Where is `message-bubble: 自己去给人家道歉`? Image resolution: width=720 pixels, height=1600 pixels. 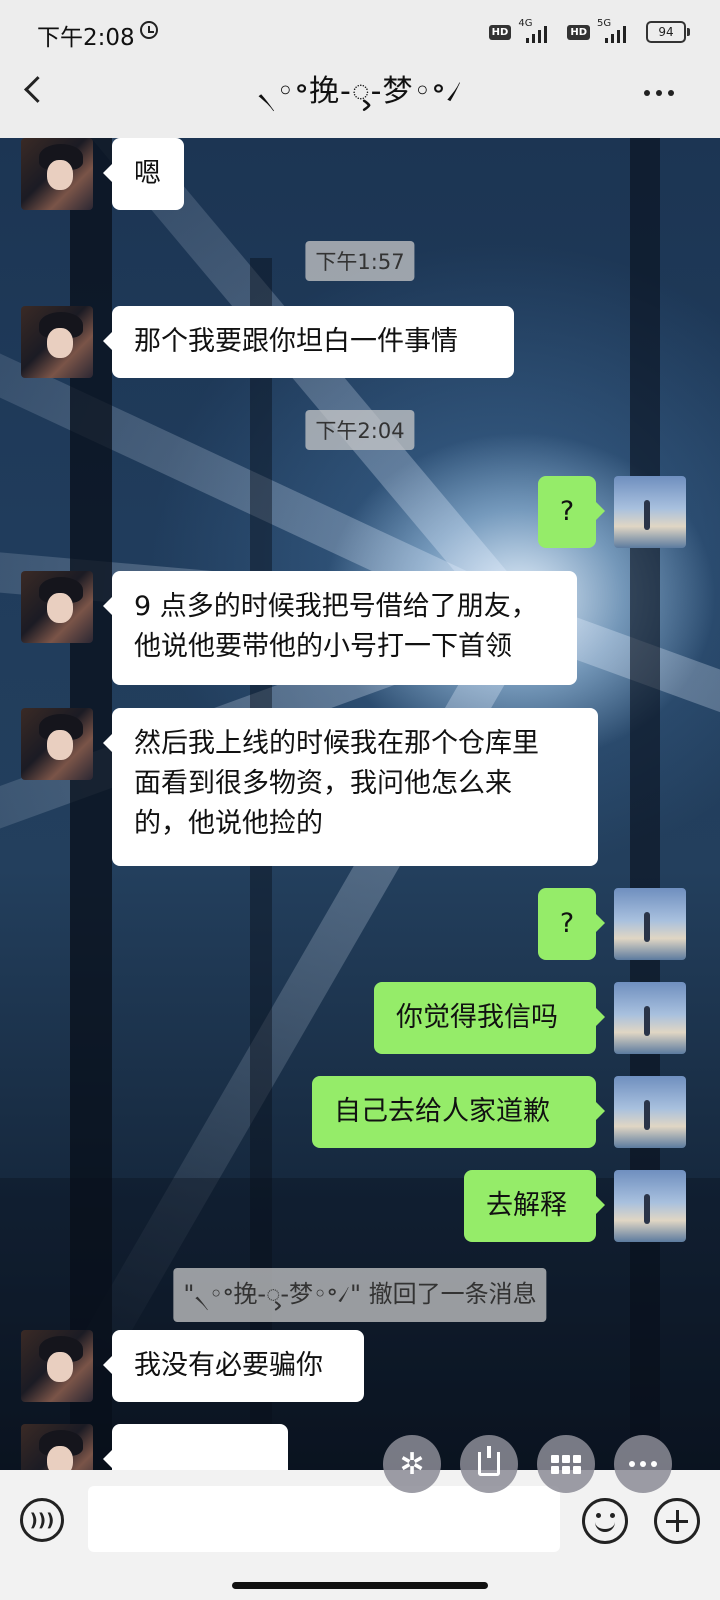 message-bubble: 自己去给人家道歉 is located at coordinates (458, 1112).